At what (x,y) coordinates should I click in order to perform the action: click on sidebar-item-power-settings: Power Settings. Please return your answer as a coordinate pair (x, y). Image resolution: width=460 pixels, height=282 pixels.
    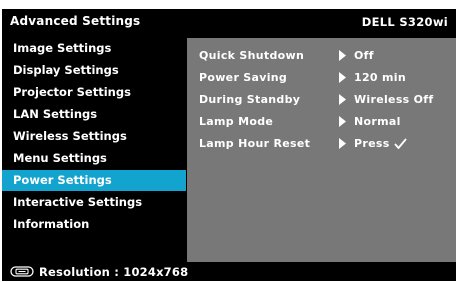
    Looking at the image, I should click on (94, 180).